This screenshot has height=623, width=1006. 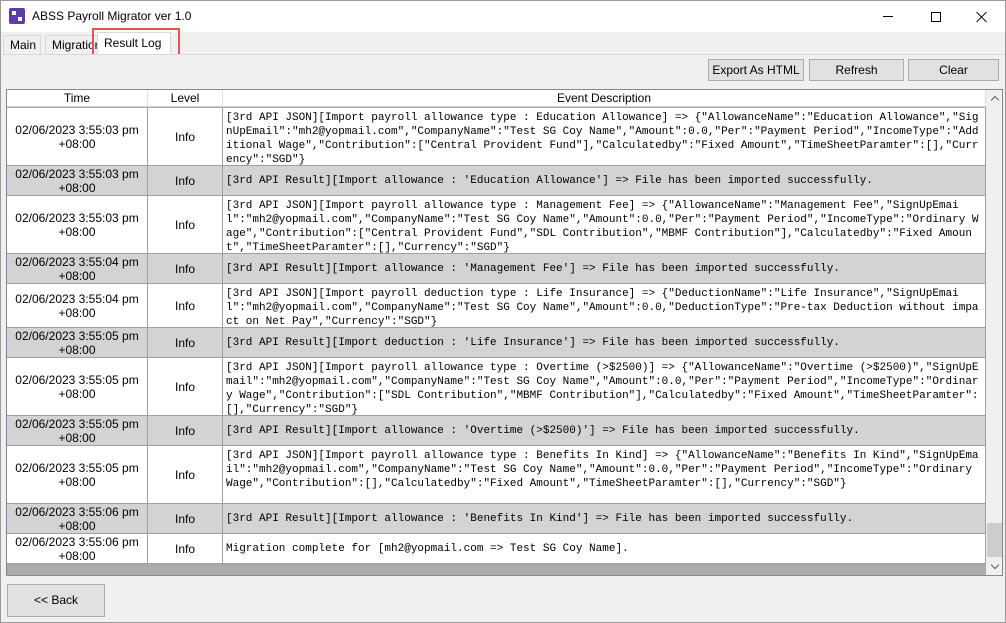 I want to click on export-html-button: Export As HTML, so click(x=756, y=70).